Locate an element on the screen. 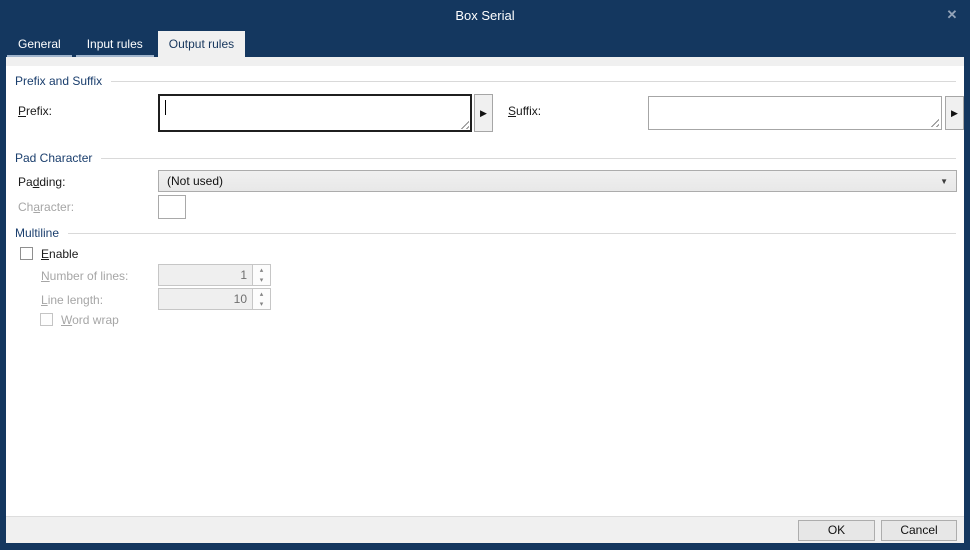 This screenshot has height=550, width=970. word-wrap-checkbox is located at coordinates (46, 319).